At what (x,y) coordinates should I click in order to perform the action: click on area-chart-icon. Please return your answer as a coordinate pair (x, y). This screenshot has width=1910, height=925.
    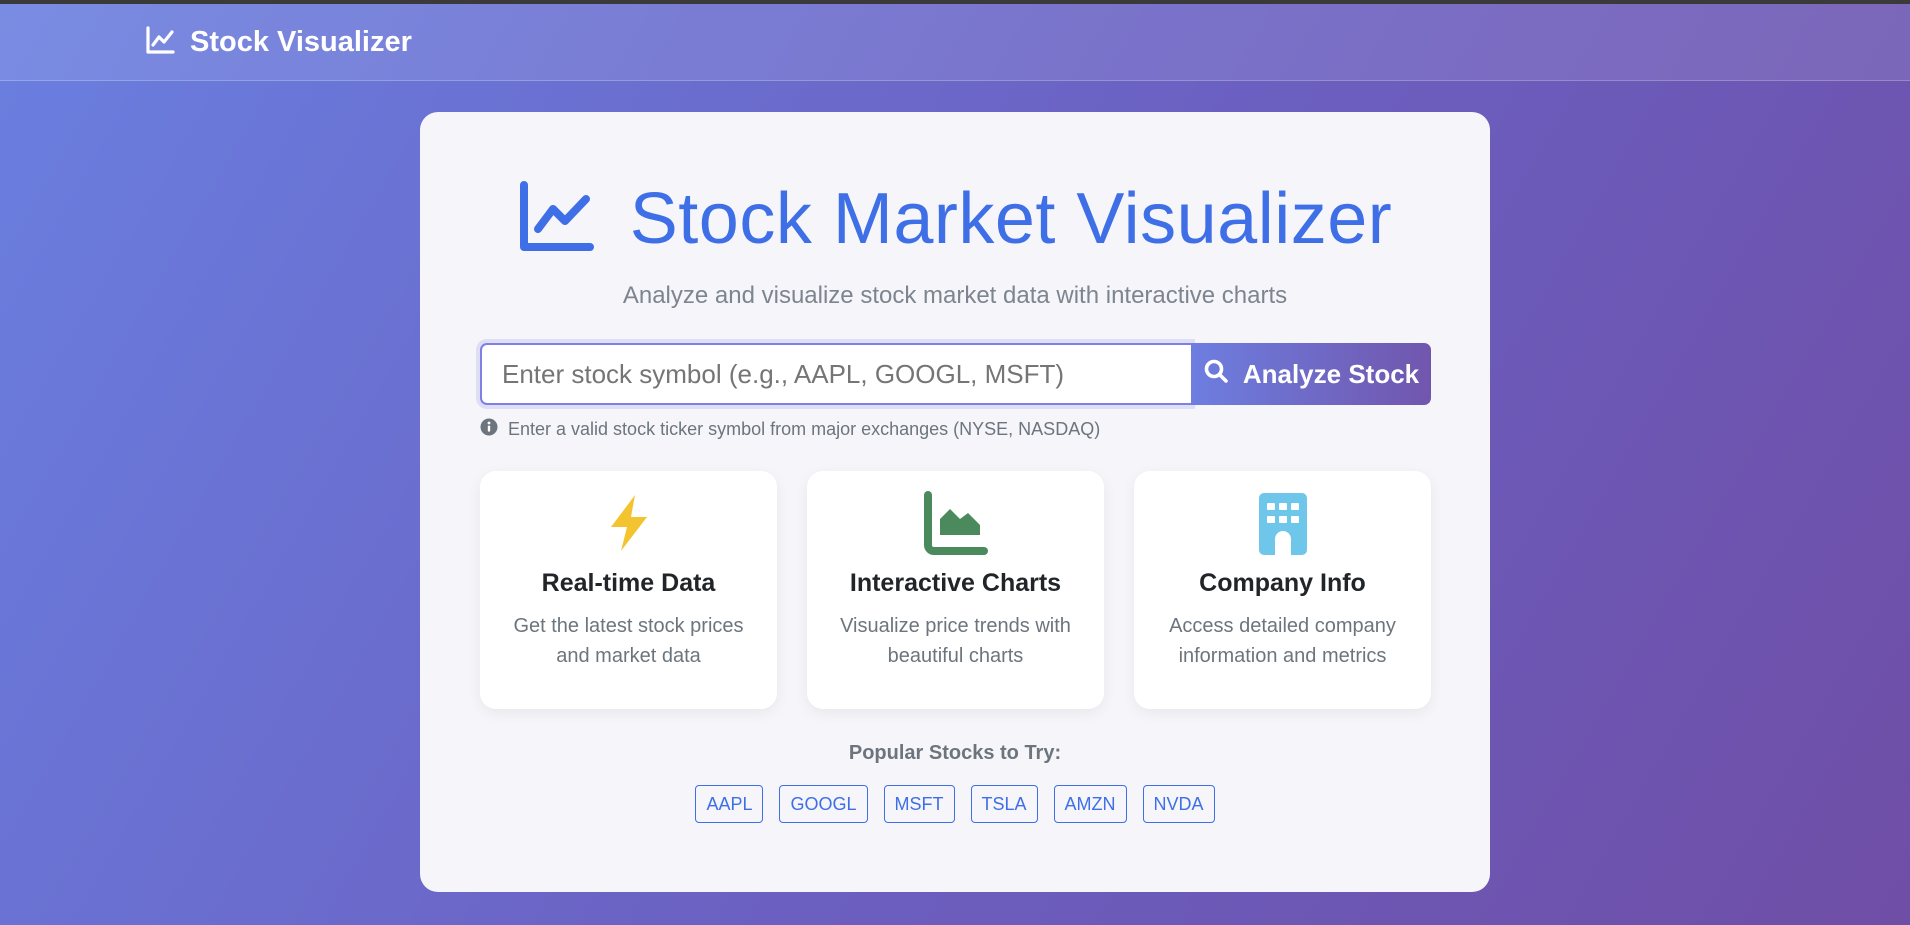
    Looking at the image, I should click on (955, 523).